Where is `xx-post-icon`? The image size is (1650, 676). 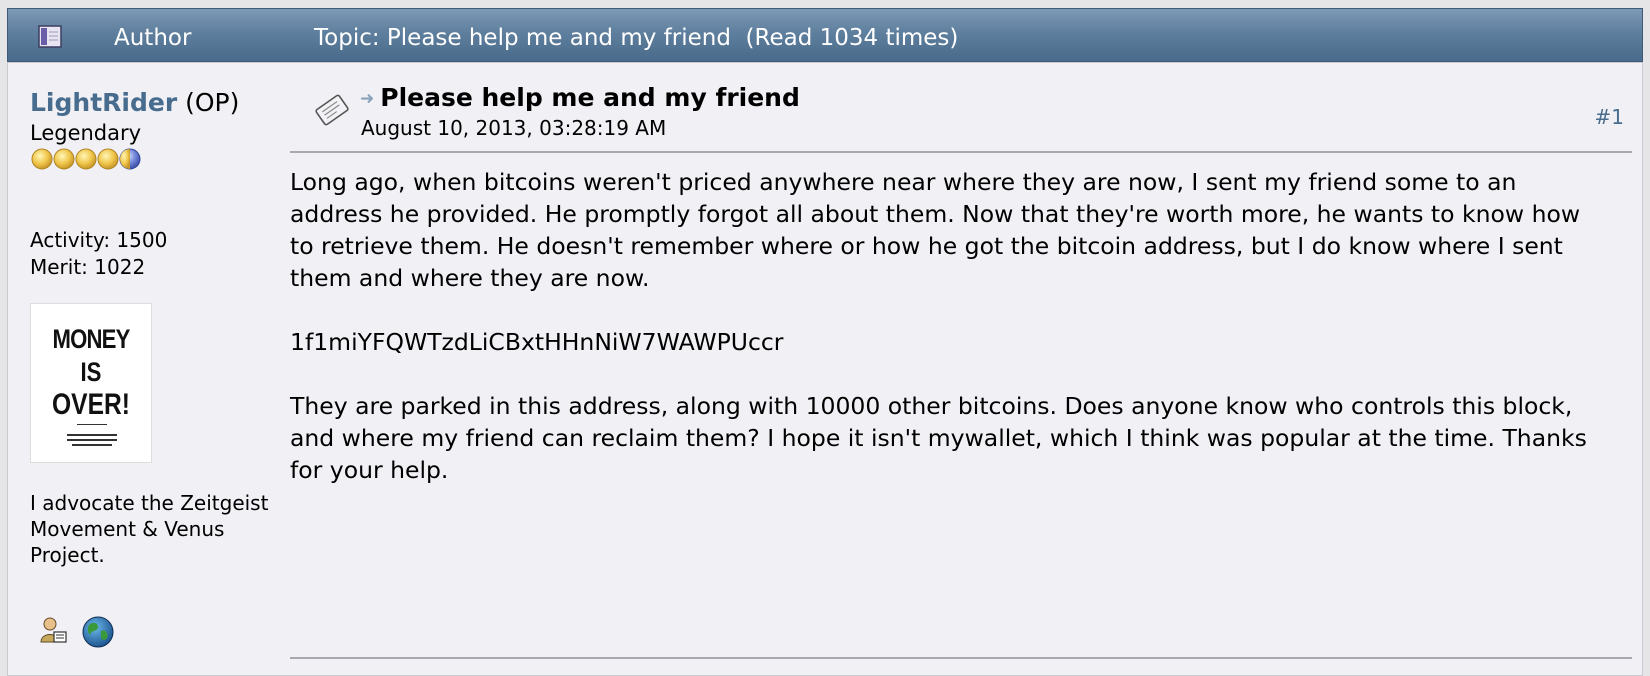 xx-post-icon is located at coordinates (332, 110).